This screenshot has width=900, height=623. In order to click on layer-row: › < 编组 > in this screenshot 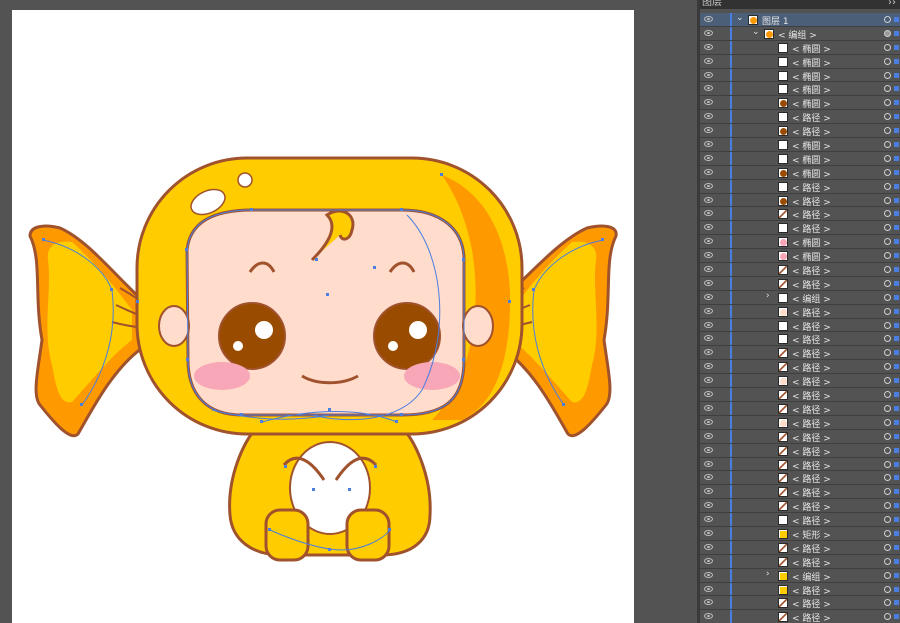, I will do `click(800, 575)`.